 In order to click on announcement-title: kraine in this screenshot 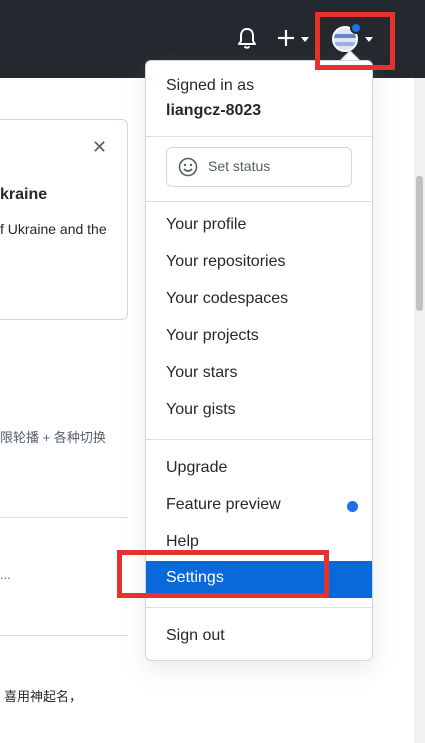, I will do `click(24, 194)`.